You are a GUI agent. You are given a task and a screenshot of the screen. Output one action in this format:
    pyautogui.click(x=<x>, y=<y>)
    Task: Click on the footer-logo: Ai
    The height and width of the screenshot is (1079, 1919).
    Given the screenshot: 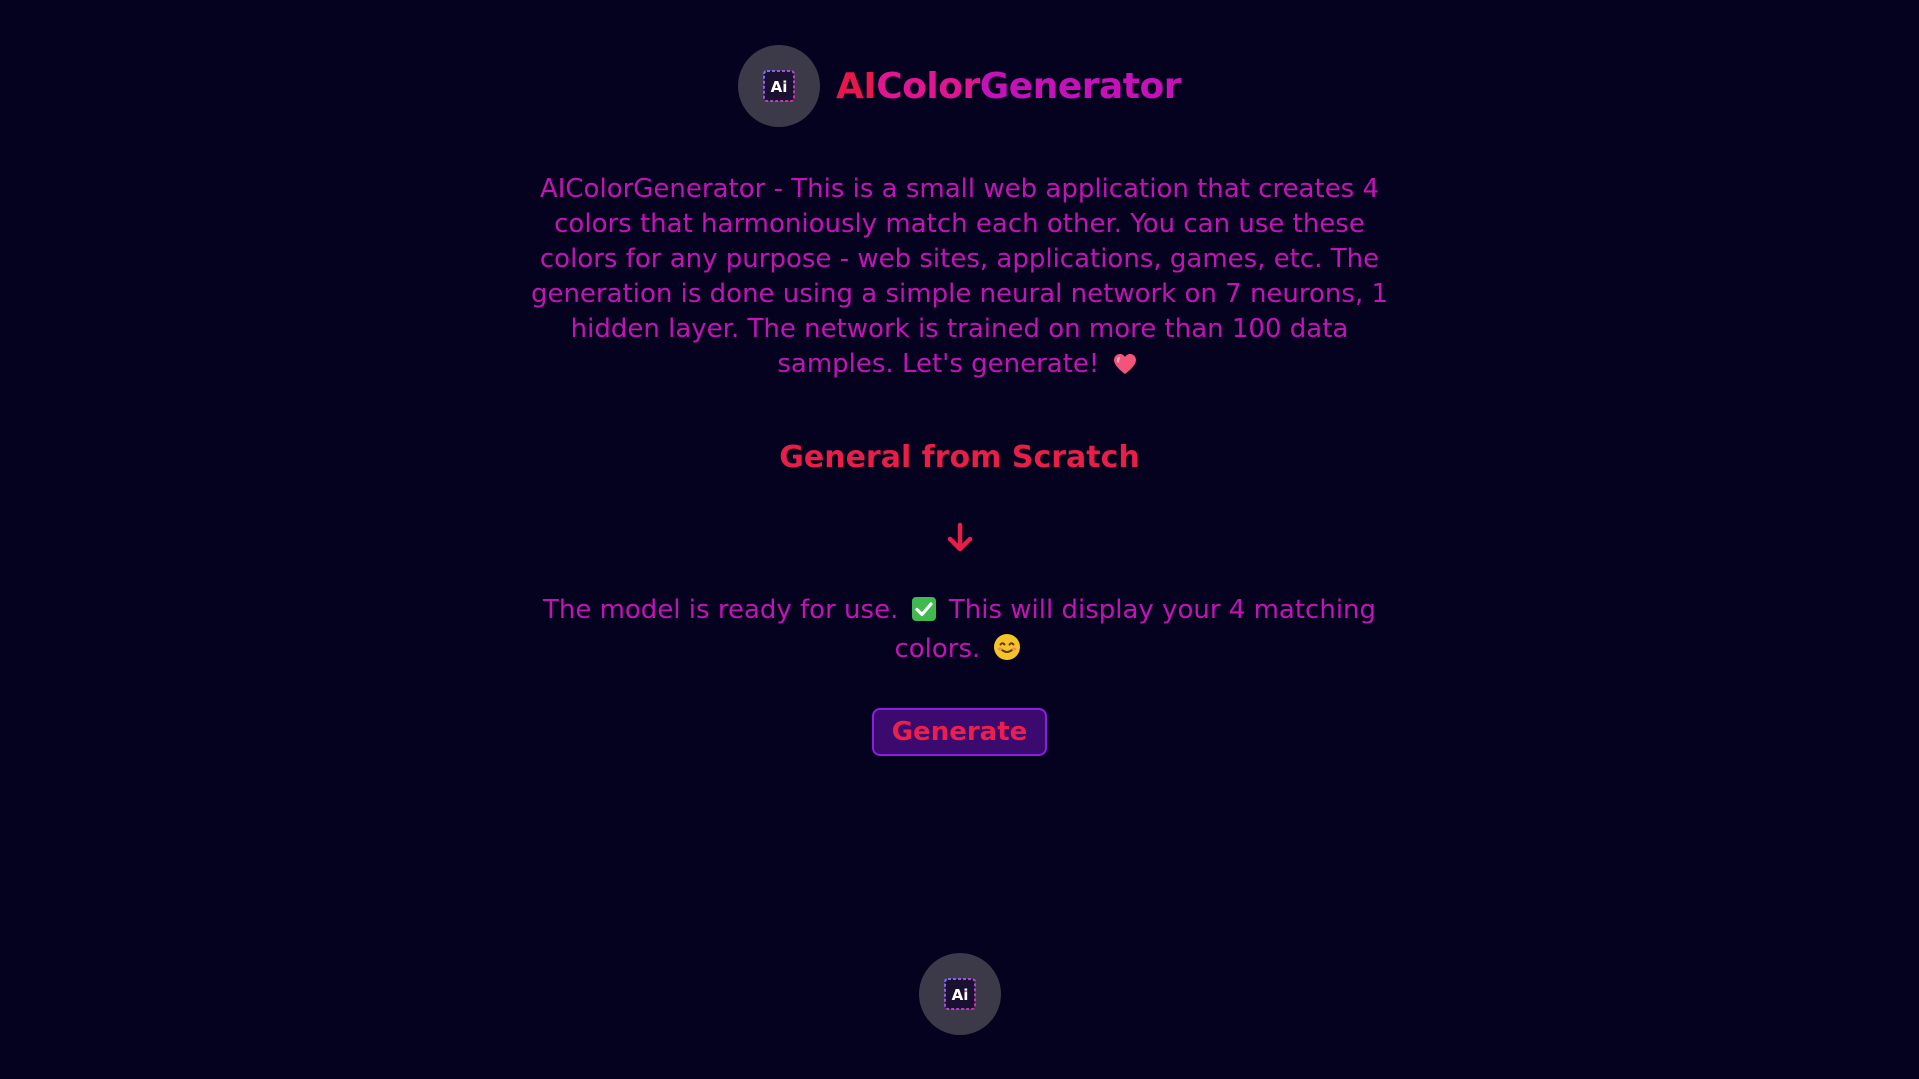 What is the action you would take?
    pyautogui.click(x=960, y=994)
    